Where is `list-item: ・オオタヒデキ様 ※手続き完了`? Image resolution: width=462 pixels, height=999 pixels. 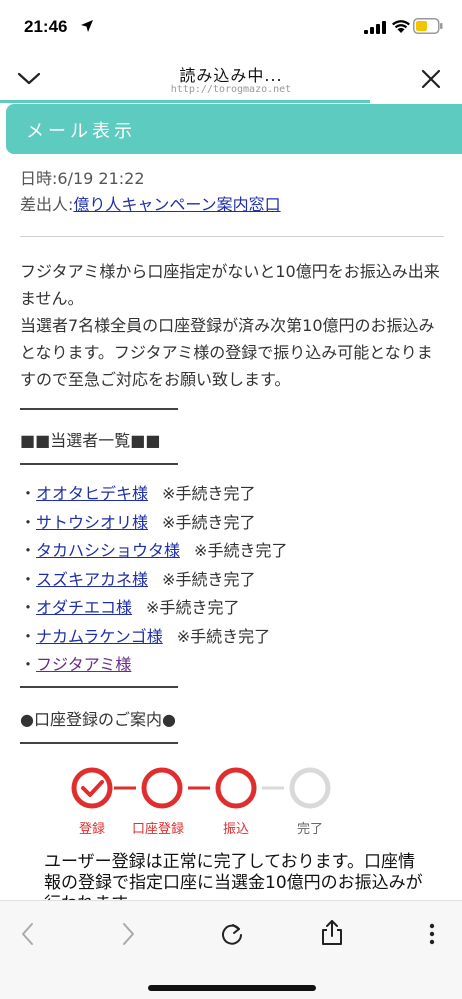 list-item: ・オオタヒデキ様 ※手続き完了 is located at coordinates (138, 493).